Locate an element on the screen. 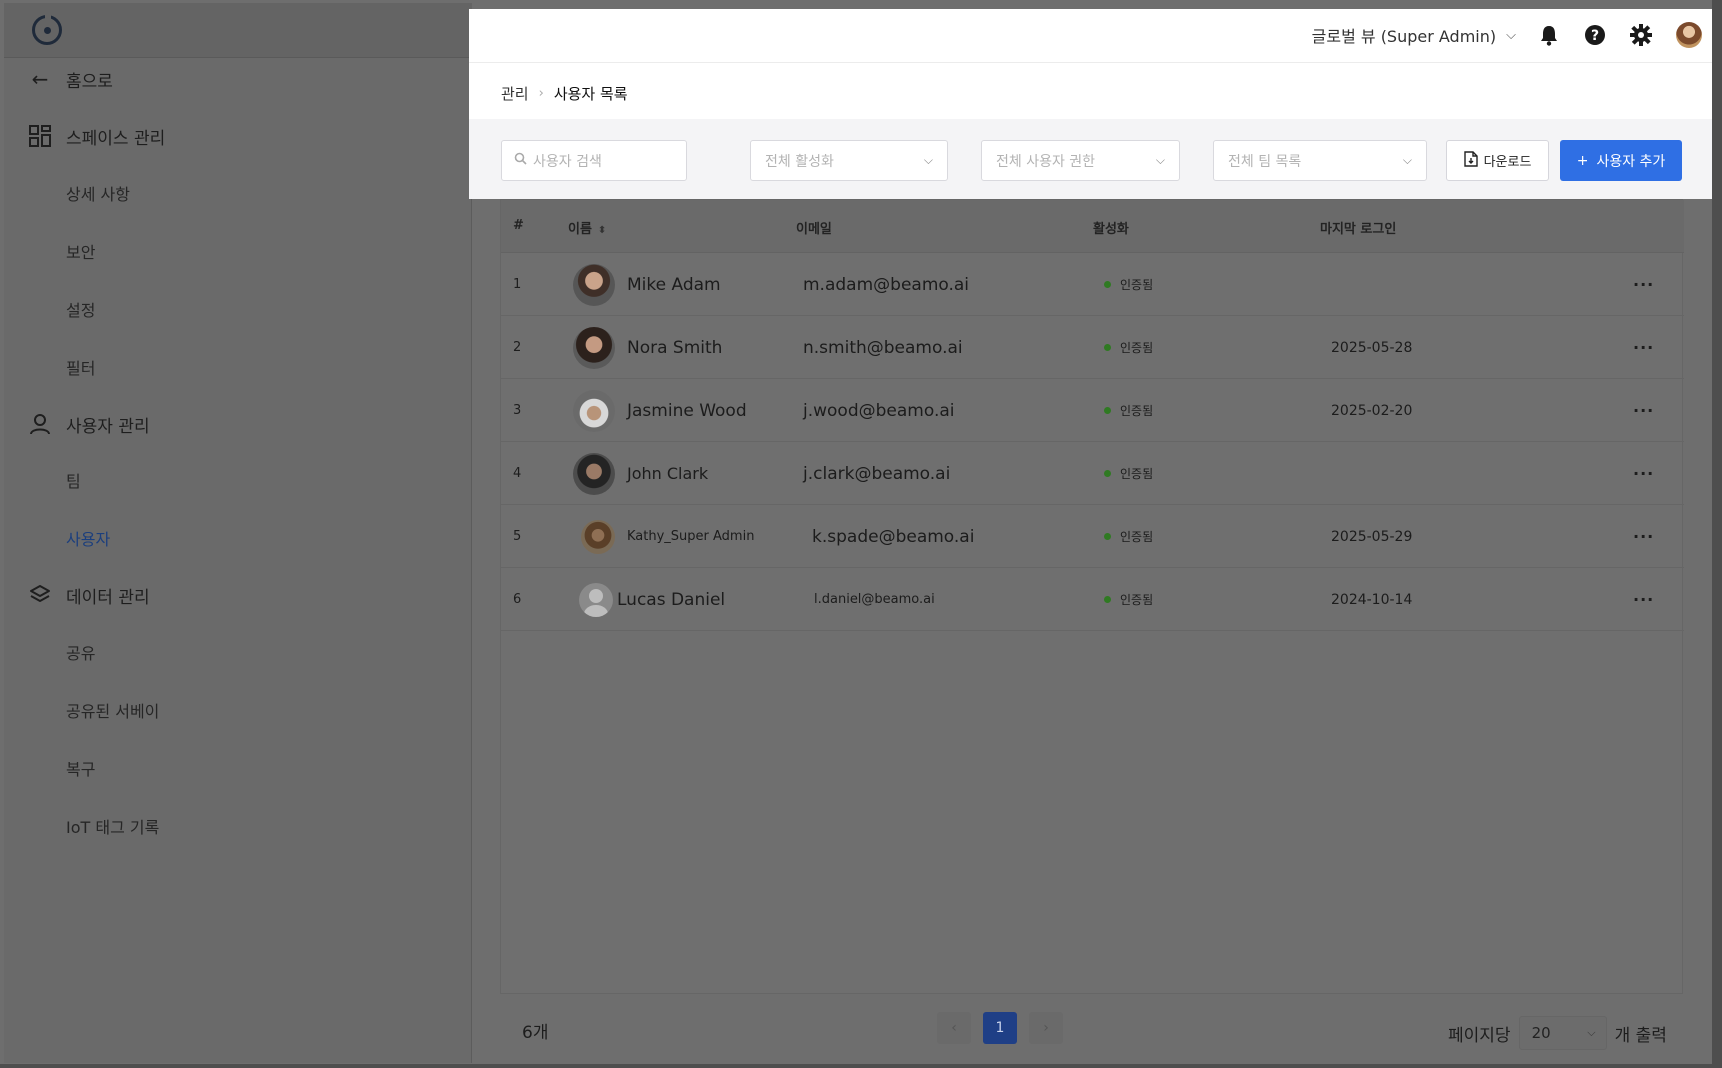  sidebar-item-label: 상세 사항 is located at coordinates (98, 194).